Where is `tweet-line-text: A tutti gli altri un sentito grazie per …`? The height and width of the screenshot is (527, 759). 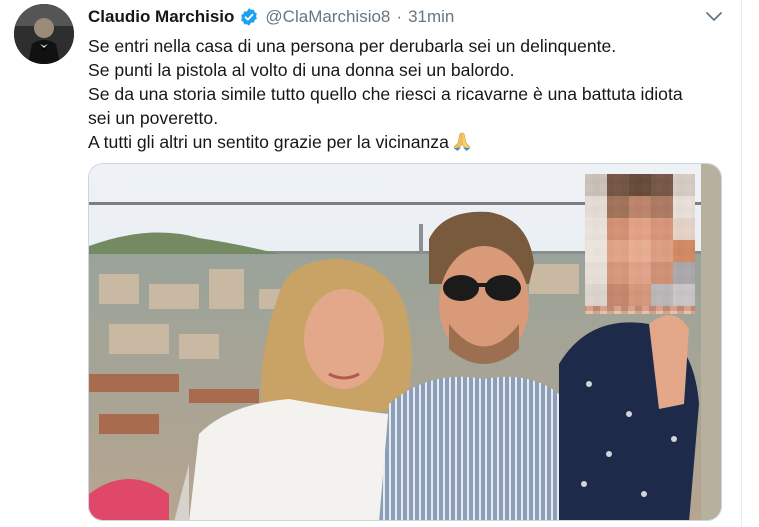
tweet-line-text: A tutti gli altri un sentito grazie per … is located at coordinates (268, 142).